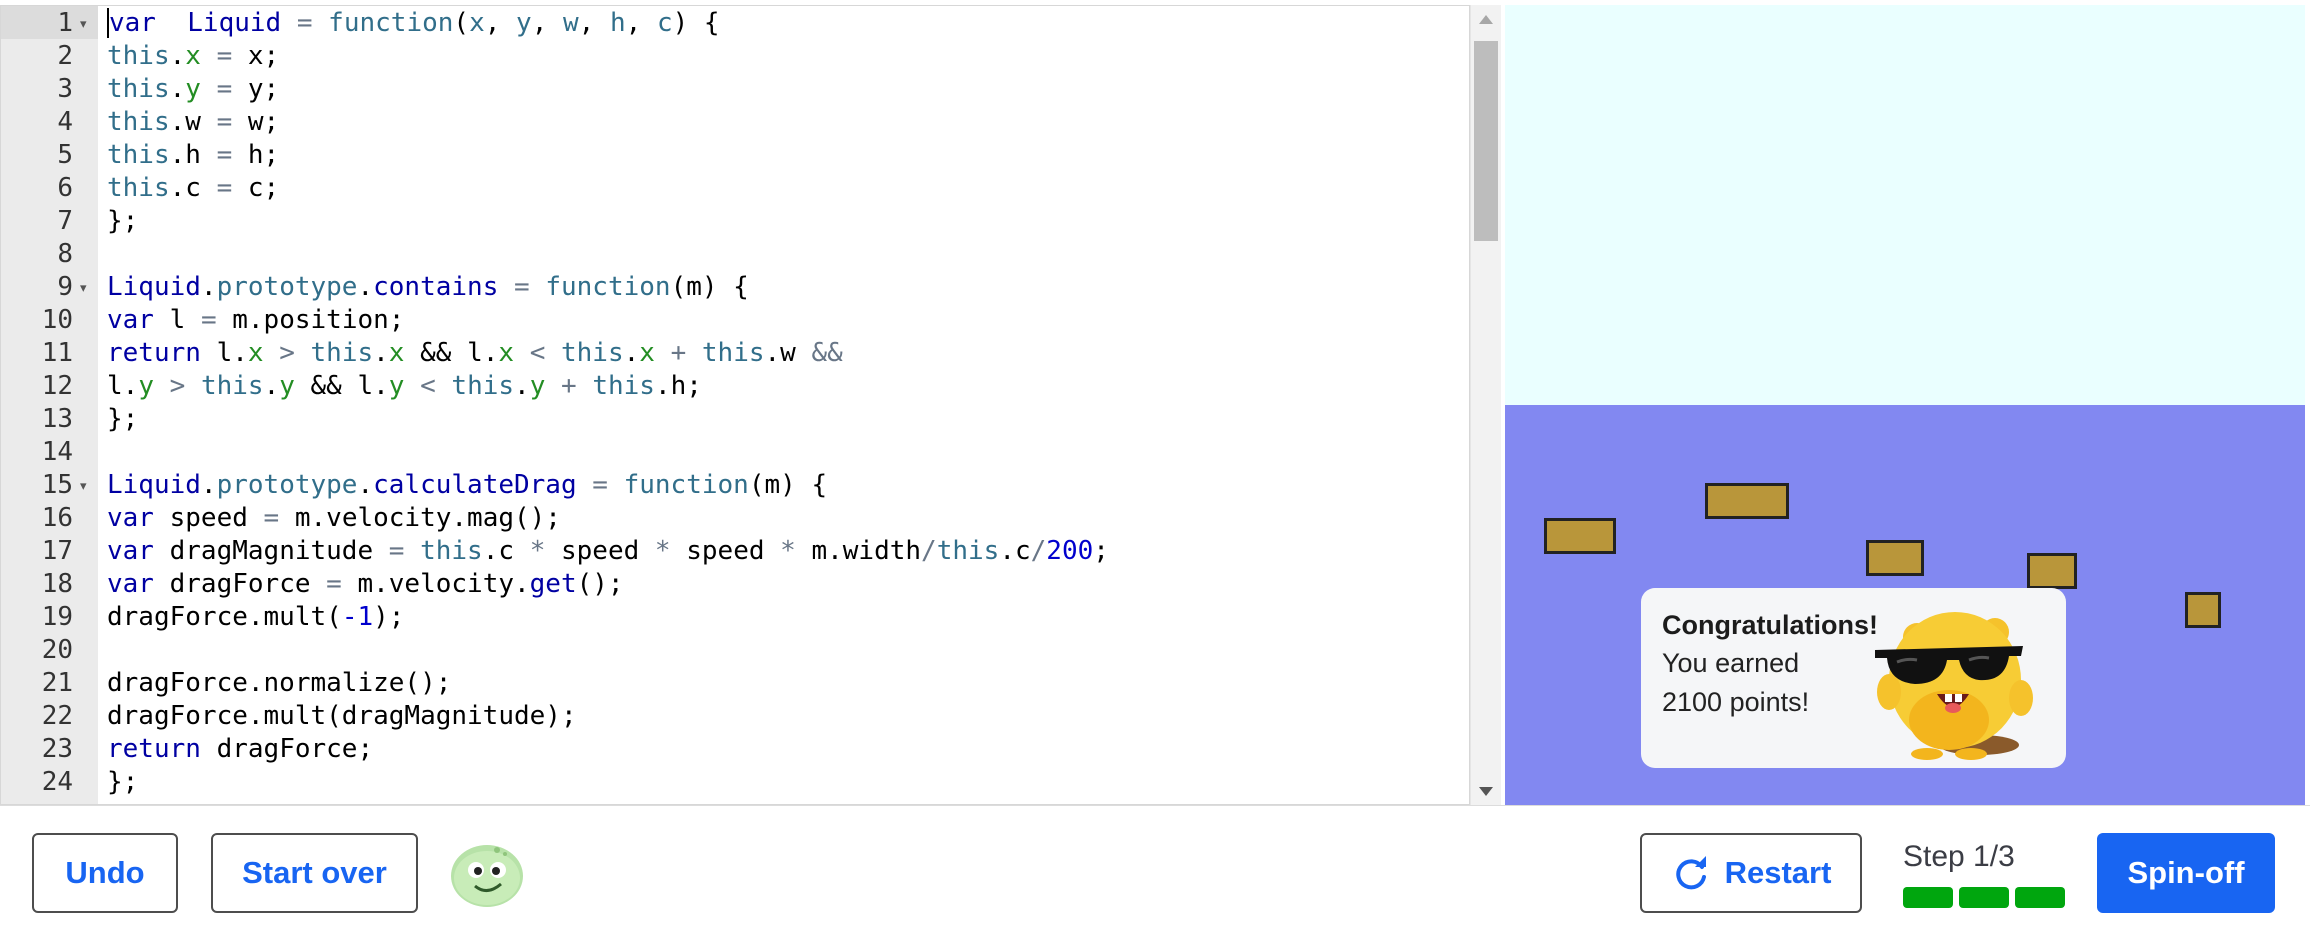 The width and height of the screenshot is (2310, 938). What do you see at coordinates (279, 683) in the screenshot?
I see `code-line: dragForce.normalize();` at bounding box center [279, 683].